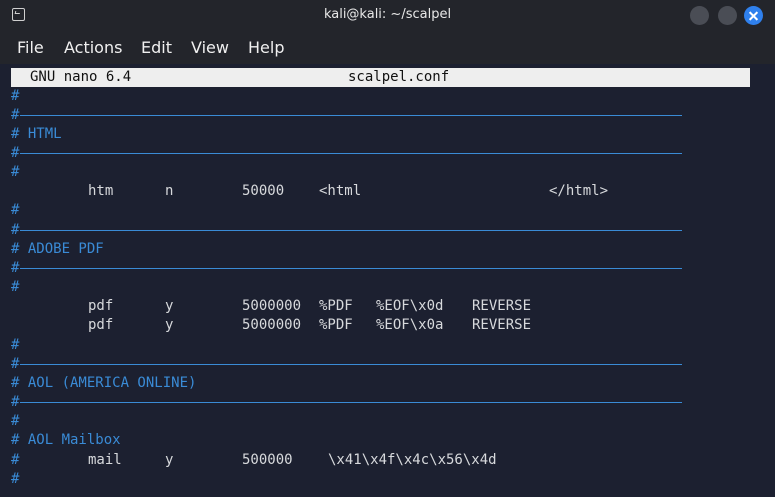  What do you see at coordinates (410, 306) in the screenshot?
I see `footer-cell: %EOF\x0d` at bounding box center [410, 306].